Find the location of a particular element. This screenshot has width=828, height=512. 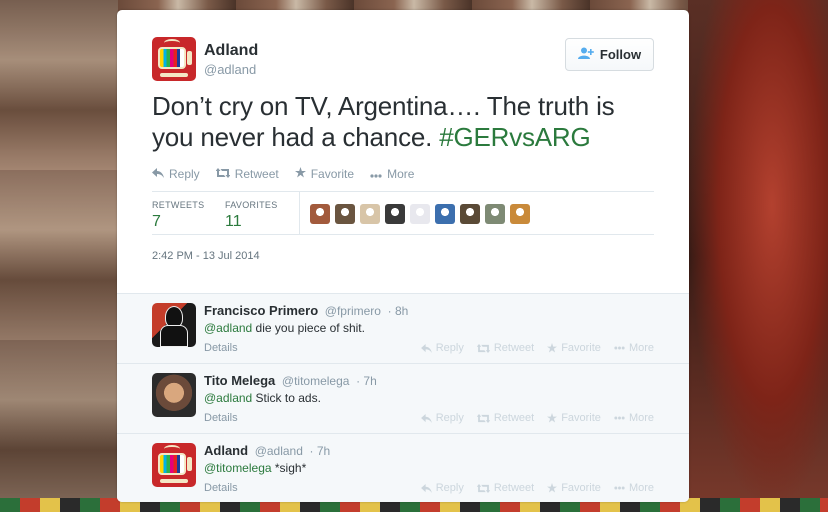

favoriter-avatars is located at coordinates (420, 214).